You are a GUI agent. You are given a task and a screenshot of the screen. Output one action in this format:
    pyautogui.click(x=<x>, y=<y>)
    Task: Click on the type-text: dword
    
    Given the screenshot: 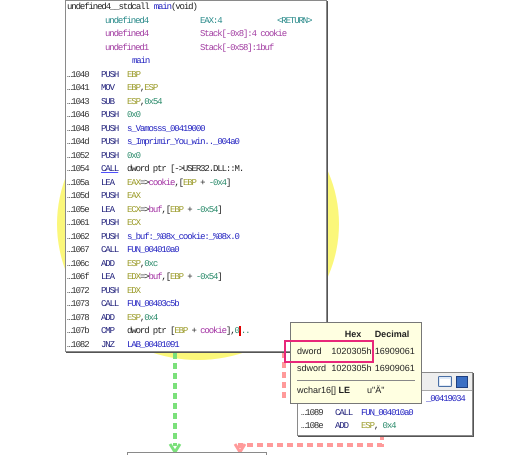 What is the action you would take?
    pyautogui.click(x=310, y=351)
    